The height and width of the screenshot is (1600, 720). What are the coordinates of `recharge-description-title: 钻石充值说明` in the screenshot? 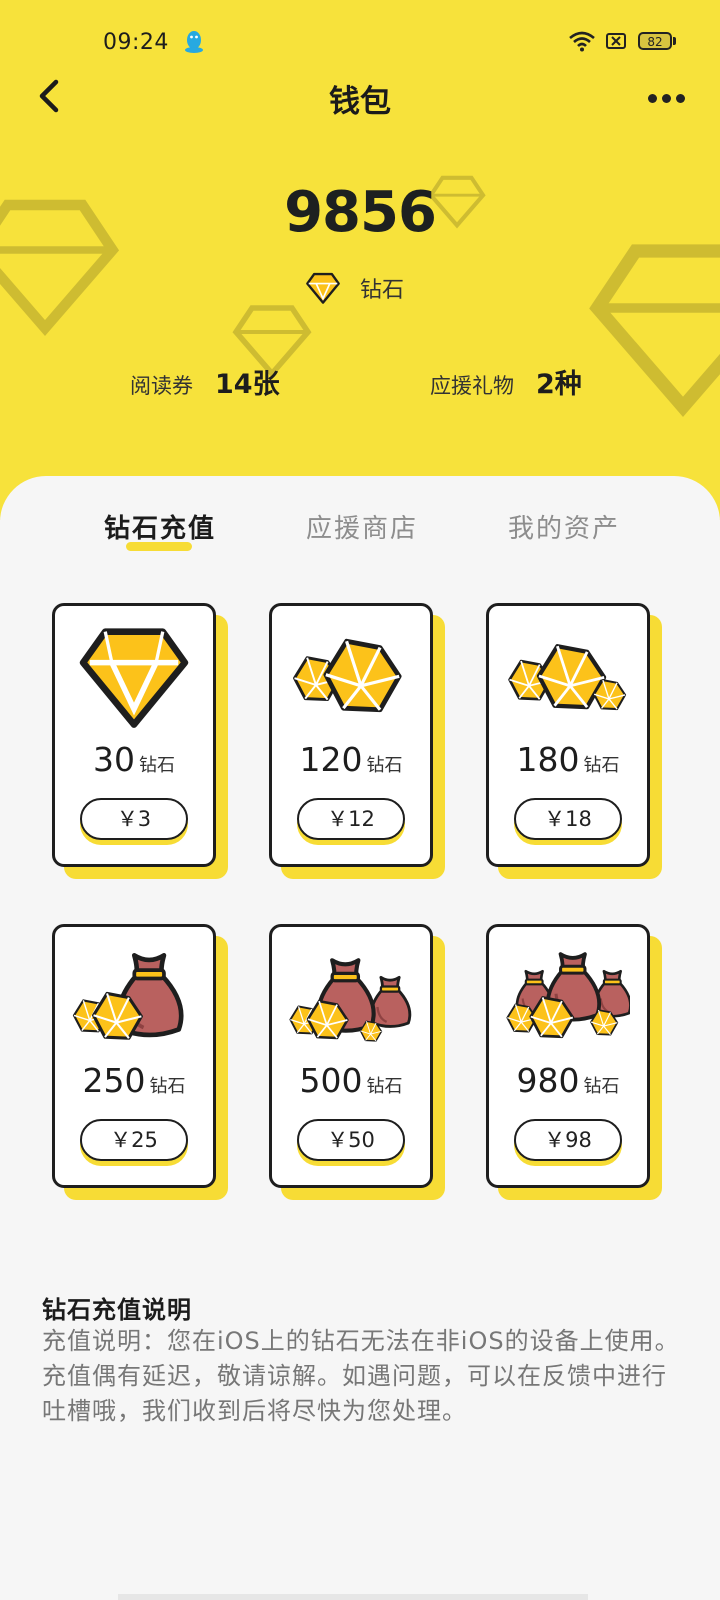 It's located at (117, 1310).